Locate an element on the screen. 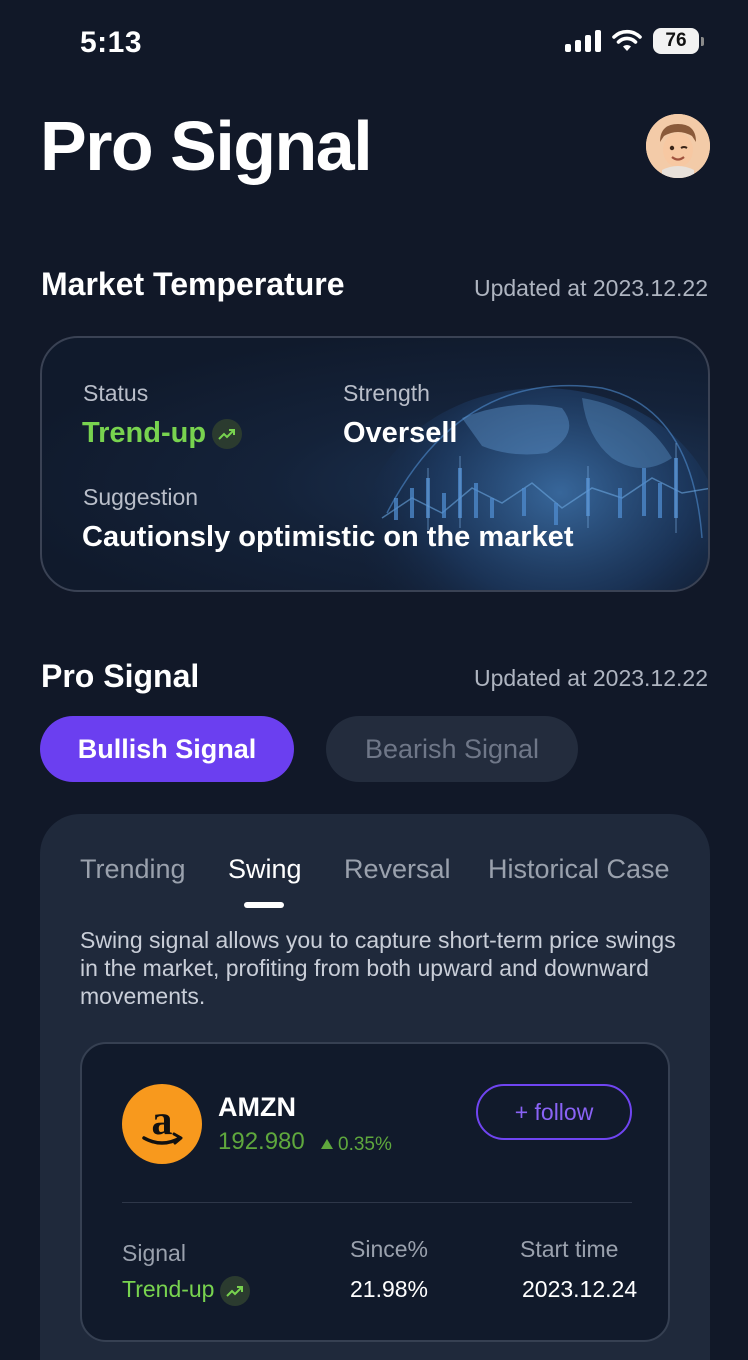 The image size is (748, 1360). strength-value: Oversell is located at coordinates (400, 433).